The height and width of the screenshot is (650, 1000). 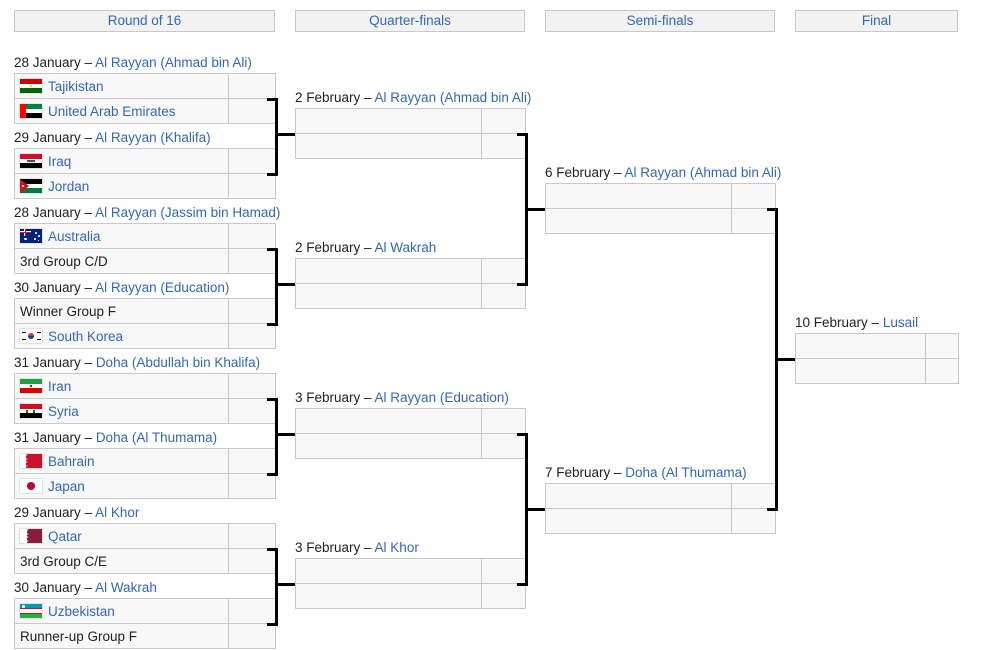 I want to click on team-name-link: Iran, so click(x=59, y=386).